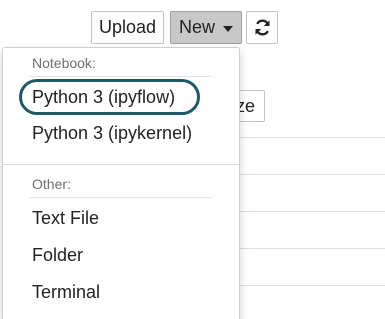 This screenshot has height=319, width=385. What do you see at coordinates (112, 133) in the screenshot?
I see `menu-item-python3-ipykernel: Python 3 (ipykernel)` at bounding box center [112, 133].